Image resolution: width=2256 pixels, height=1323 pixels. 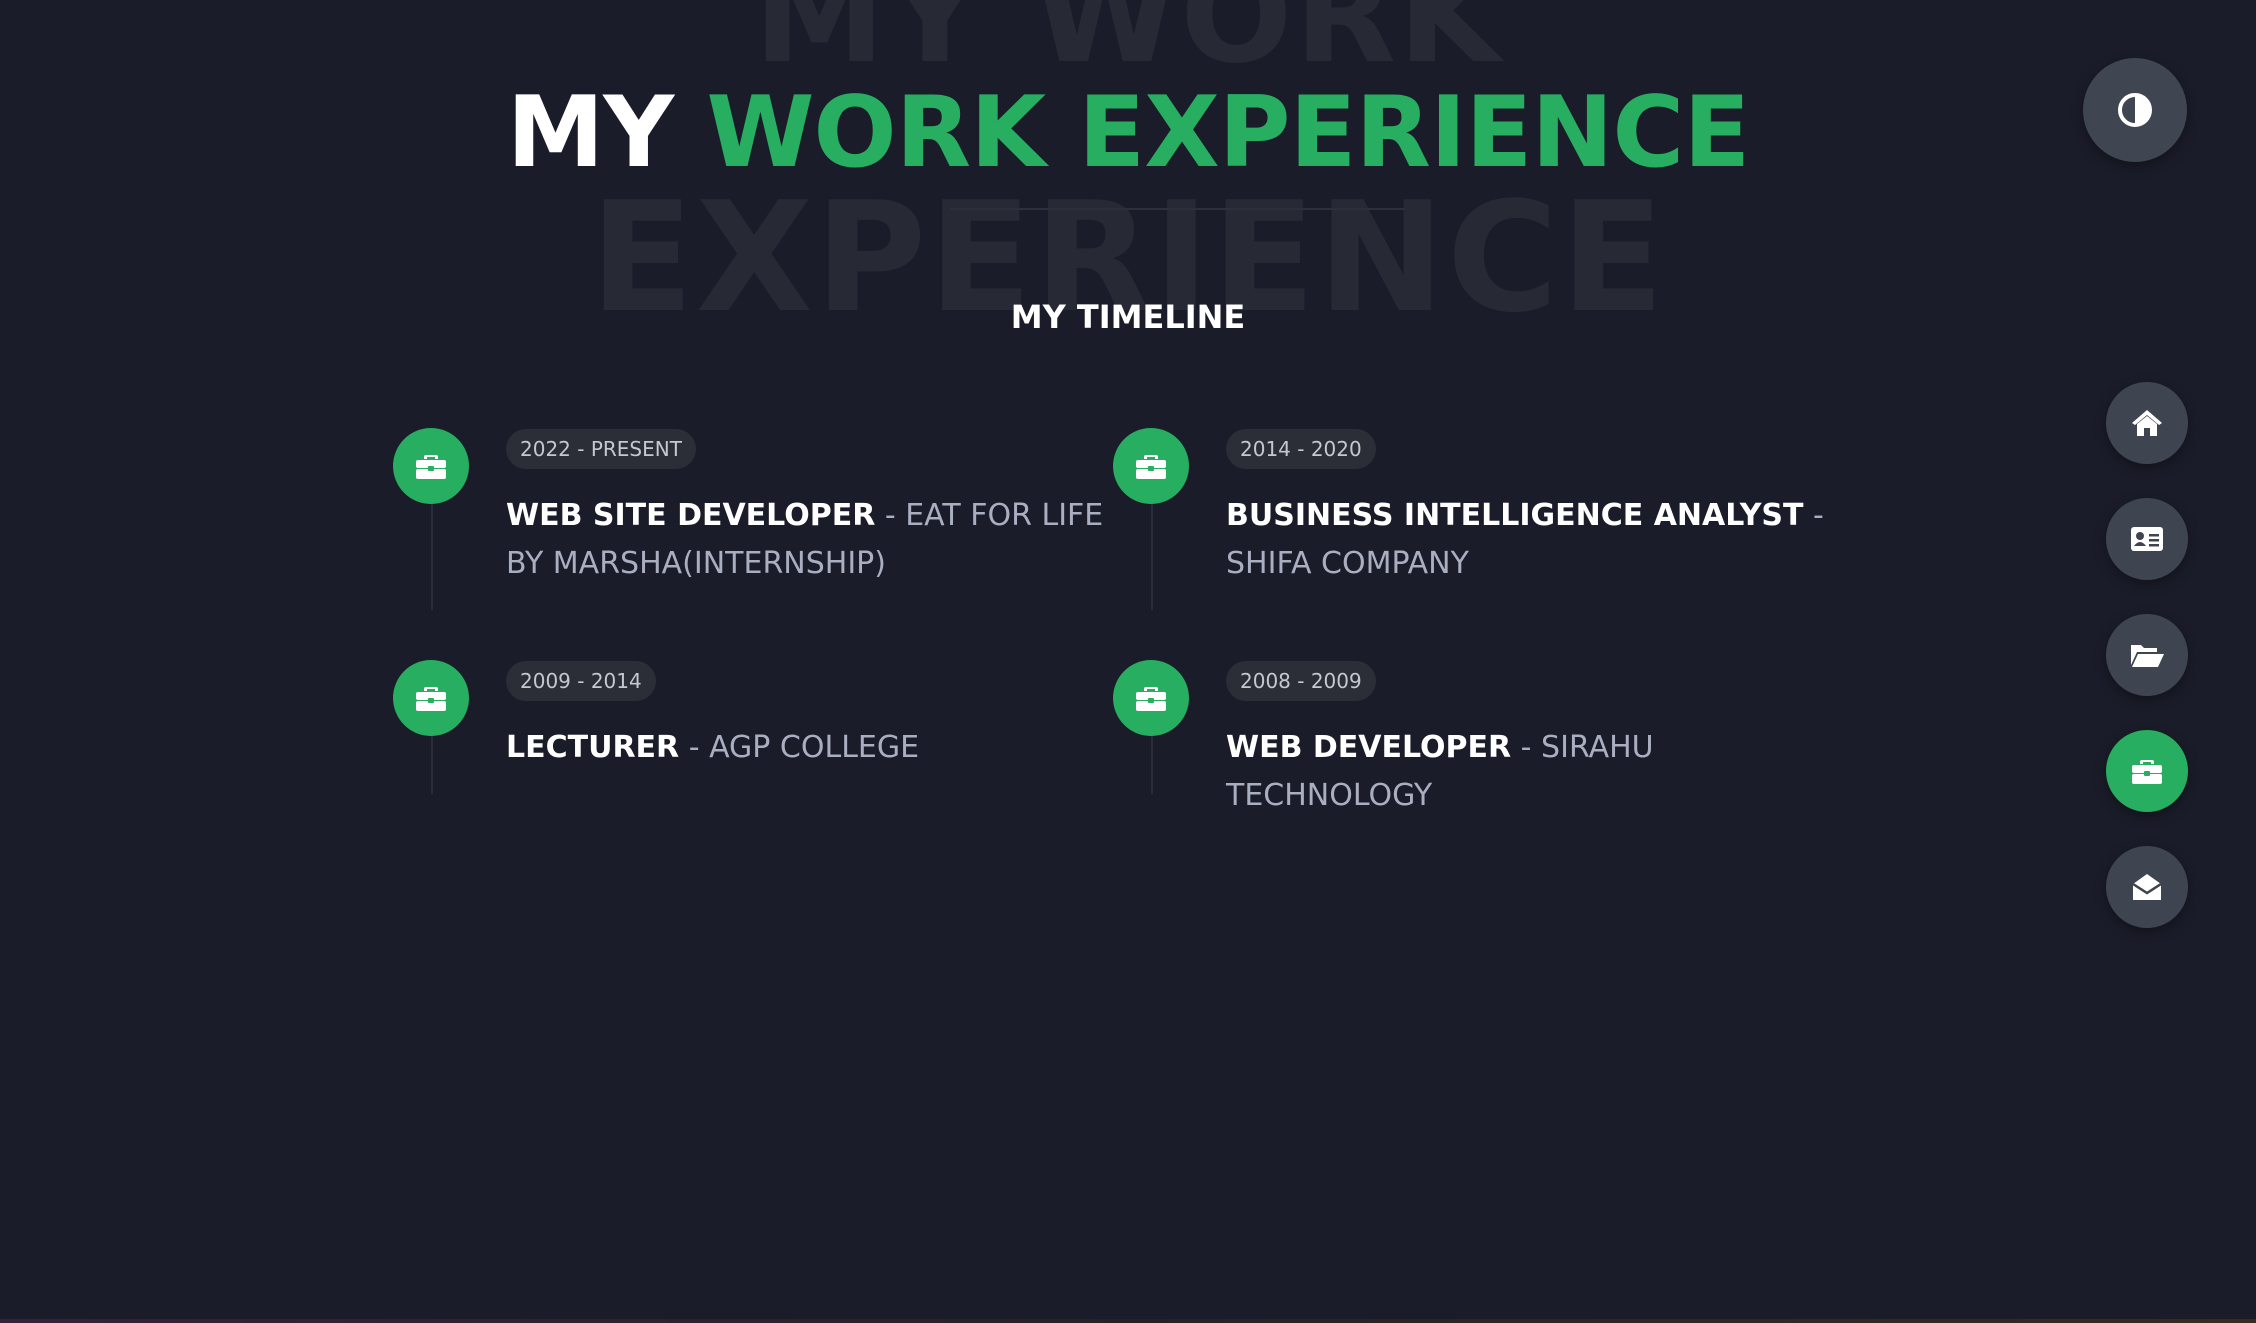 I want to click on envelope-open-icon, so click(x=2147, y=887).